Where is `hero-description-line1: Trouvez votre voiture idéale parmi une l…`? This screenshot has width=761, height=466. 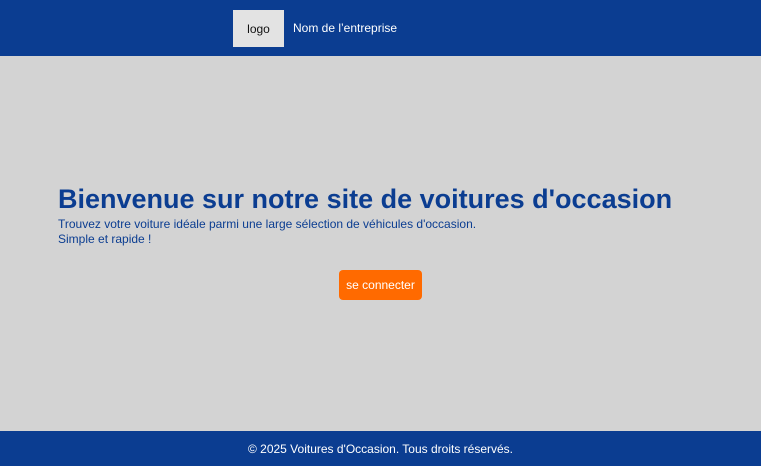 hero-description-line1: Trouvez votre voiture idéale parmi une l… is located at coordinates (267, 224).